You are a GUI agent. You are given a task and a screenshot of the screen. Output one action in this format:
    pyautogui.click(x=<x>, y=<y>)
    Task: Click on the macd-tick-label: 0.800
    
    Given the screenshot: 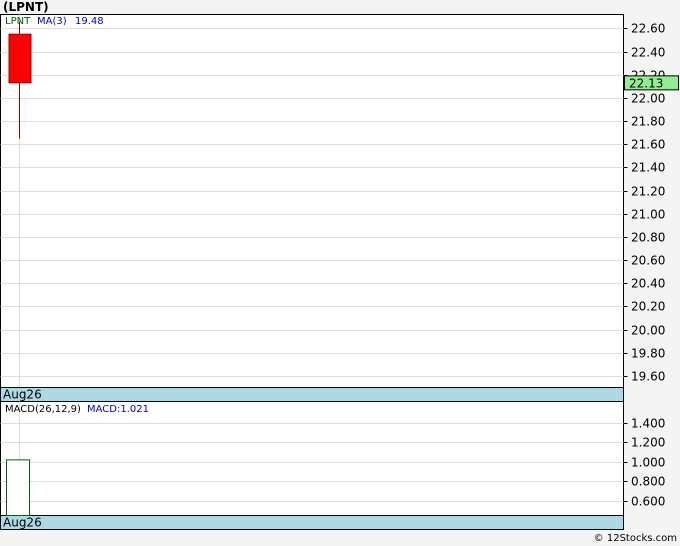 What is the action you would take?
    pyautogui.click(x=648, y=482)
    